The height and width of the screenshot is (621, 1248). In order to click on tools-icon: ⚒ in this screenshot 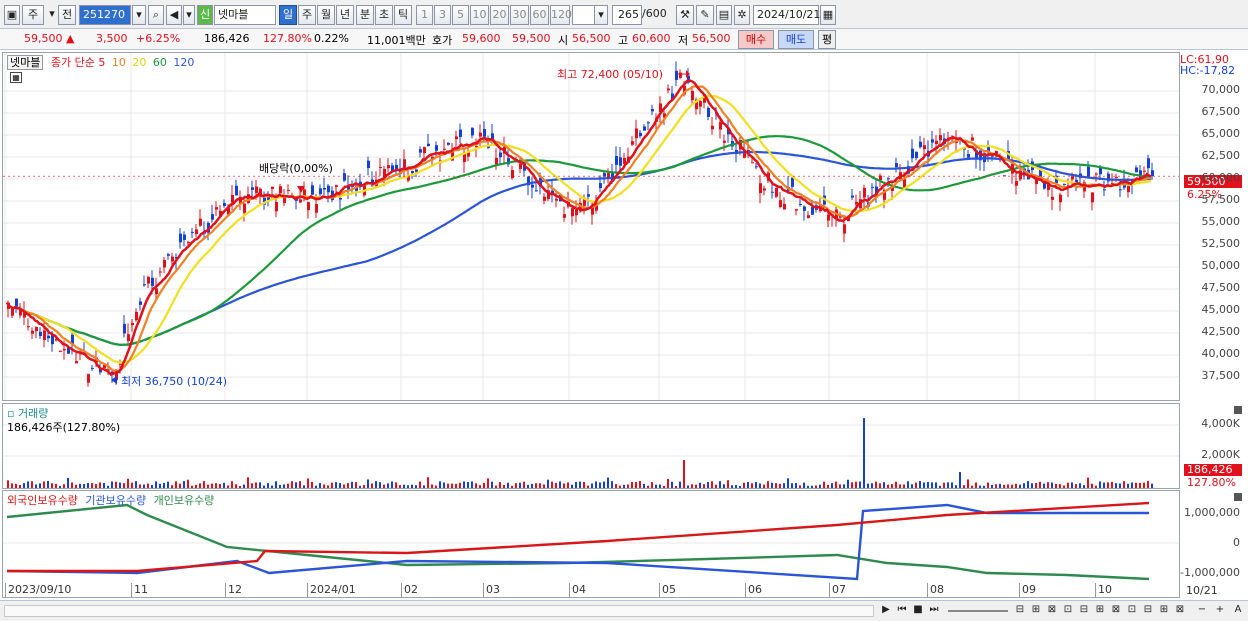, I will do `click(685, 15)`.